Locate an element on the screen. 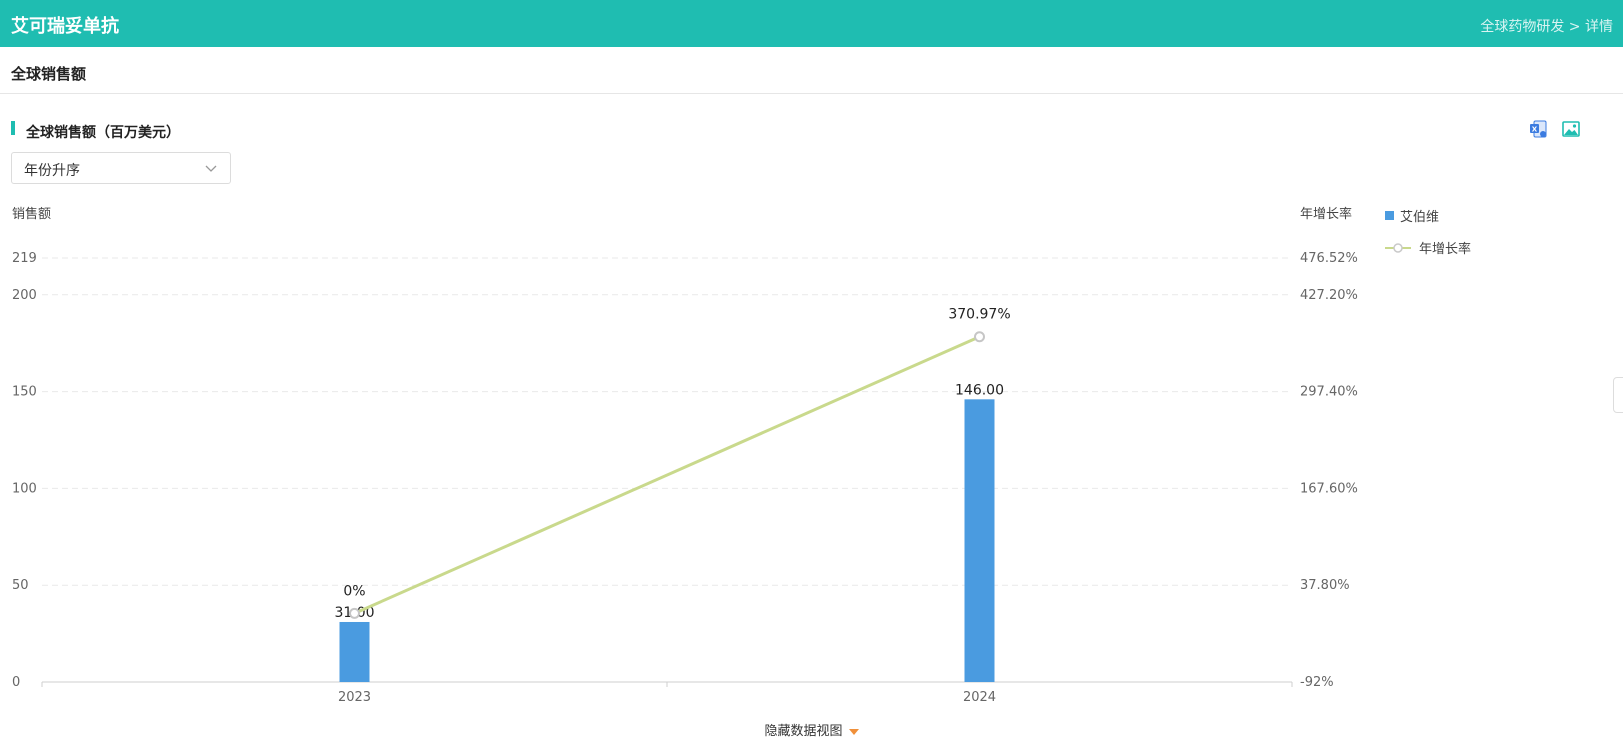 Image resolution: width=1623 pixels, height=753 pixels. y2-tick-label: -92% is located at coordinates (1317, 682).